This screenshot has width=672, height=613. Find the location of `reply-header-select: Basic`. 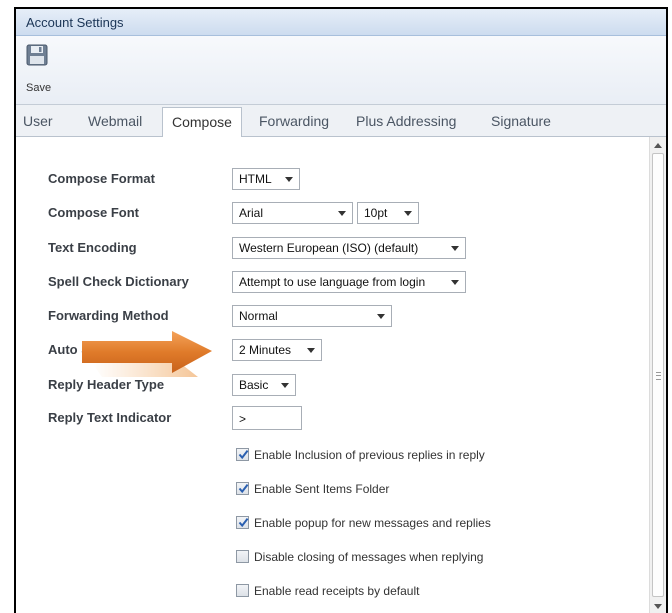

reply-header-select: Basic is located at coordinates (264, 385).